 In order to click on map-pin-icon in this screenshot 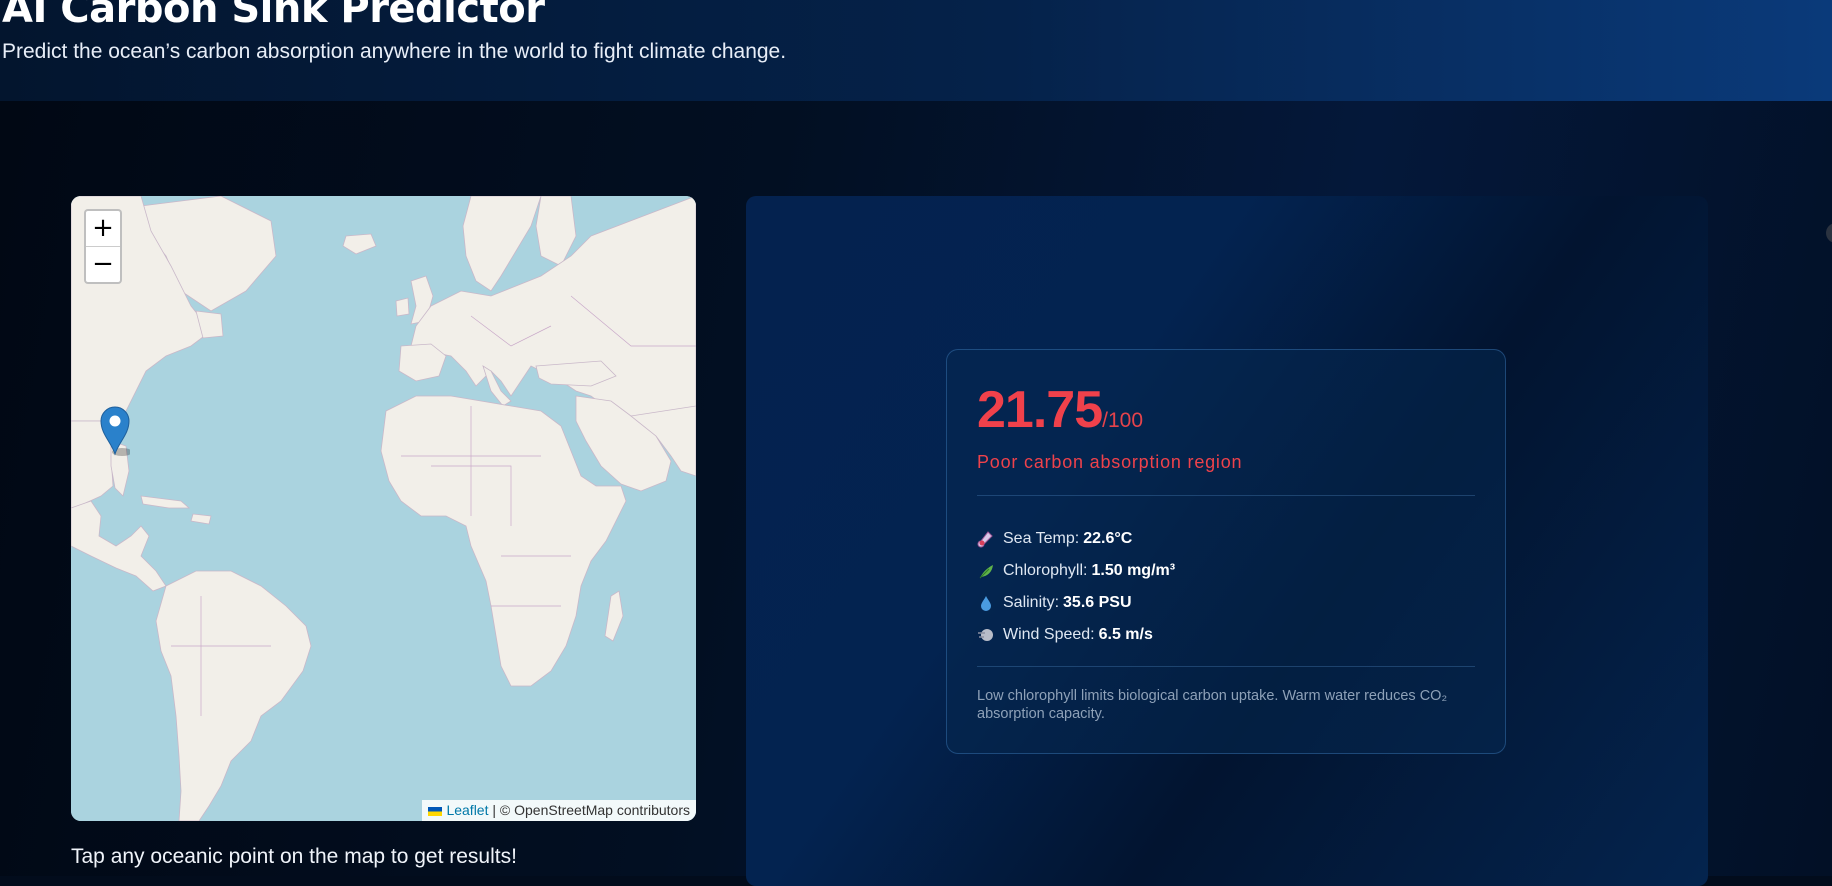, I will do `click(115, 431)`.